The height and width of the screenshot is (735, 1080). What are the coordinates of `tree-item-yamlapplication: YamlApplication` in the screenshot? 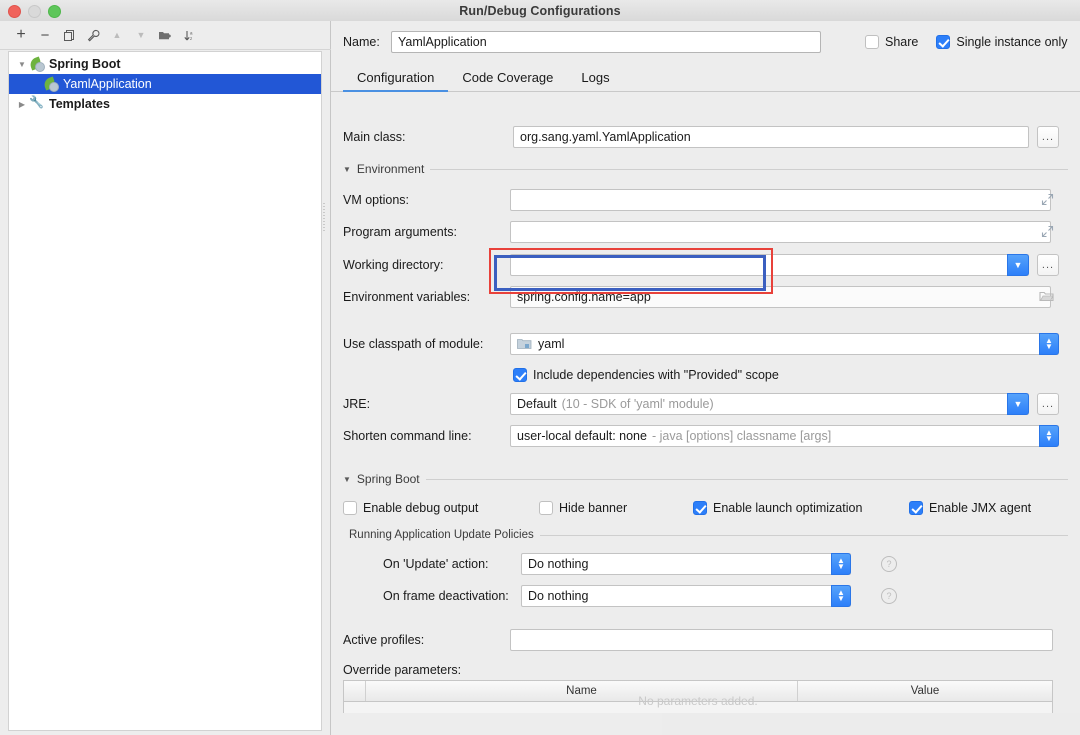 It's located at (165, 84).